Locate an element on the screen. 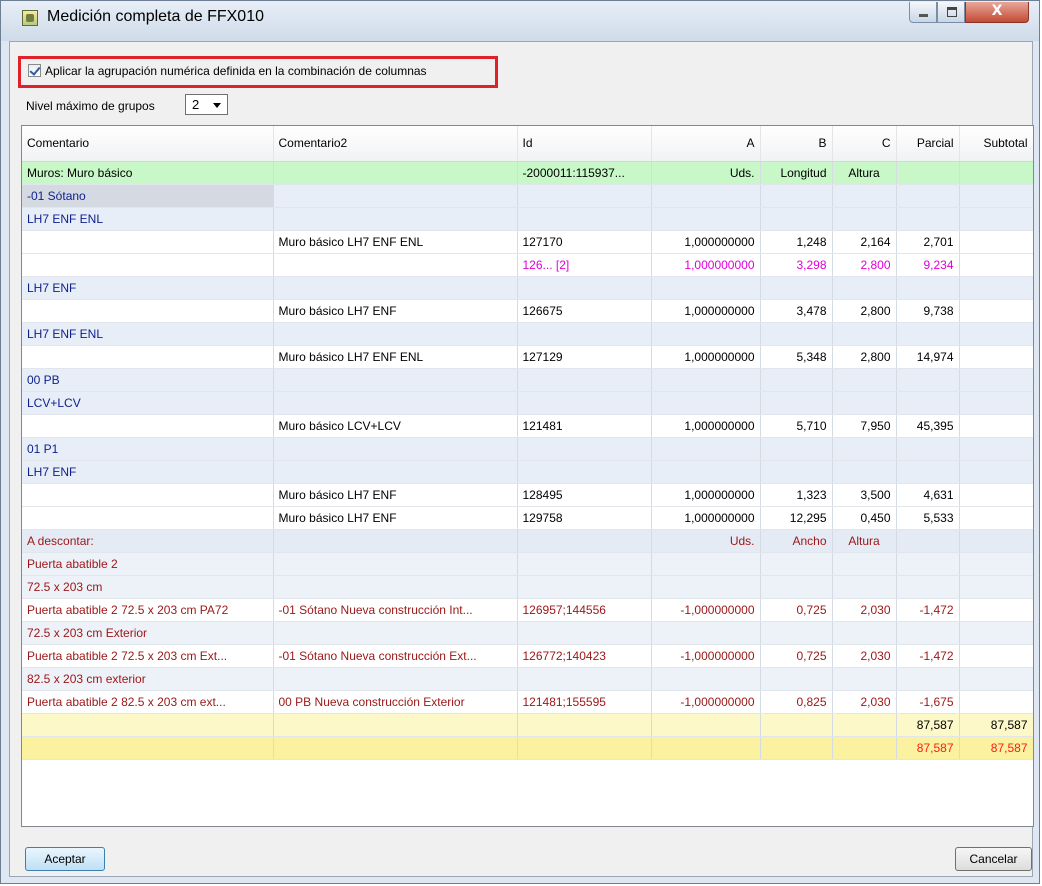 The width and height of the screenshot is (1042, 886). table-row: LH7 ENF is located at coordinates (527, 288).